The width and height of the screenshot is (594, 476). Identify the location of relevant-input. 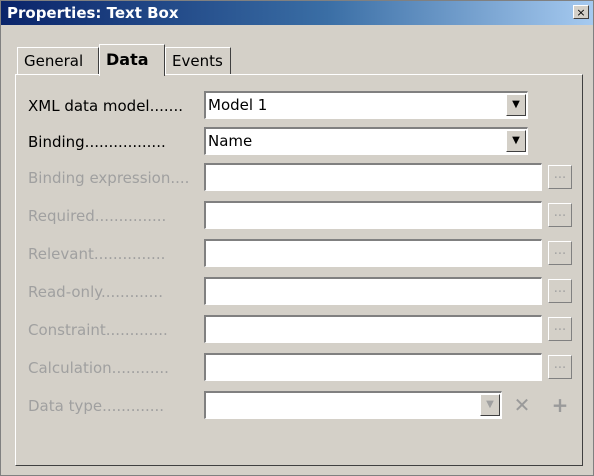
(373, 253).